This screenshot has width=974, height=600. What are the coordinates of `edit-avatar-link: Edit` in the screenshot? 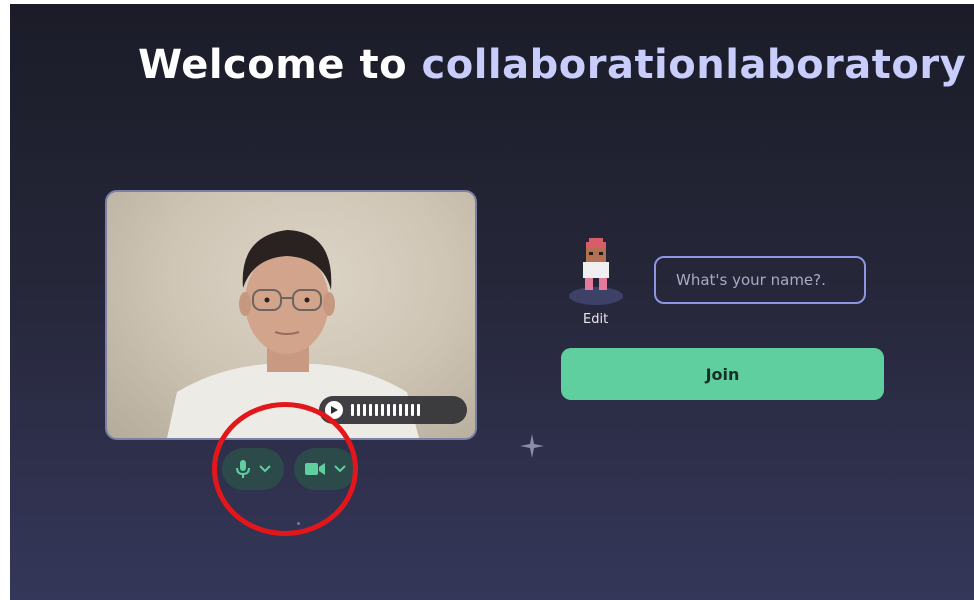 It's located at (595, 319).